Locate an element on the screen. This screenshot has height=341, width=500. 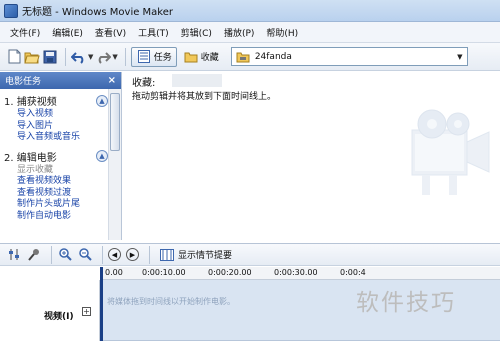
menu-edit: 编辑(E) is located at coordinates (67, 32).